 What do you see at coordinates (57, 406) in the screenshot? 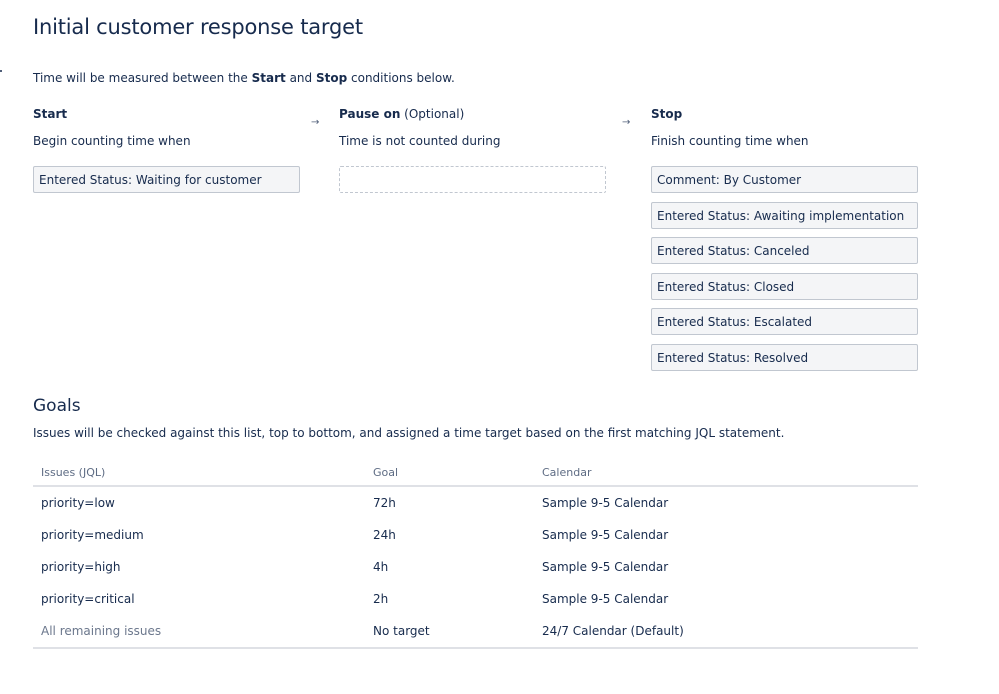
I see `goals-title: Goals` at bounding box center [57, 406].